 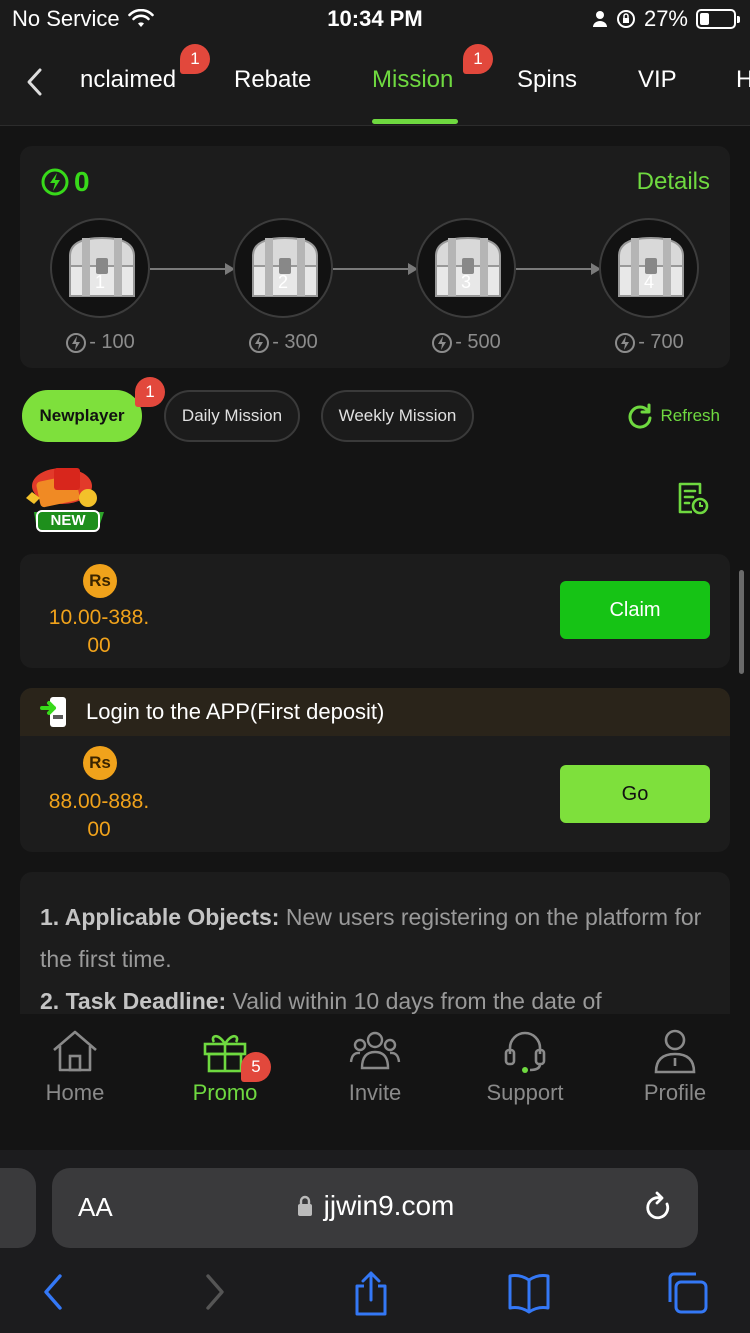 I want to click on rule-heading: 2. Task Deadline:, so click(x=133, y=1001).